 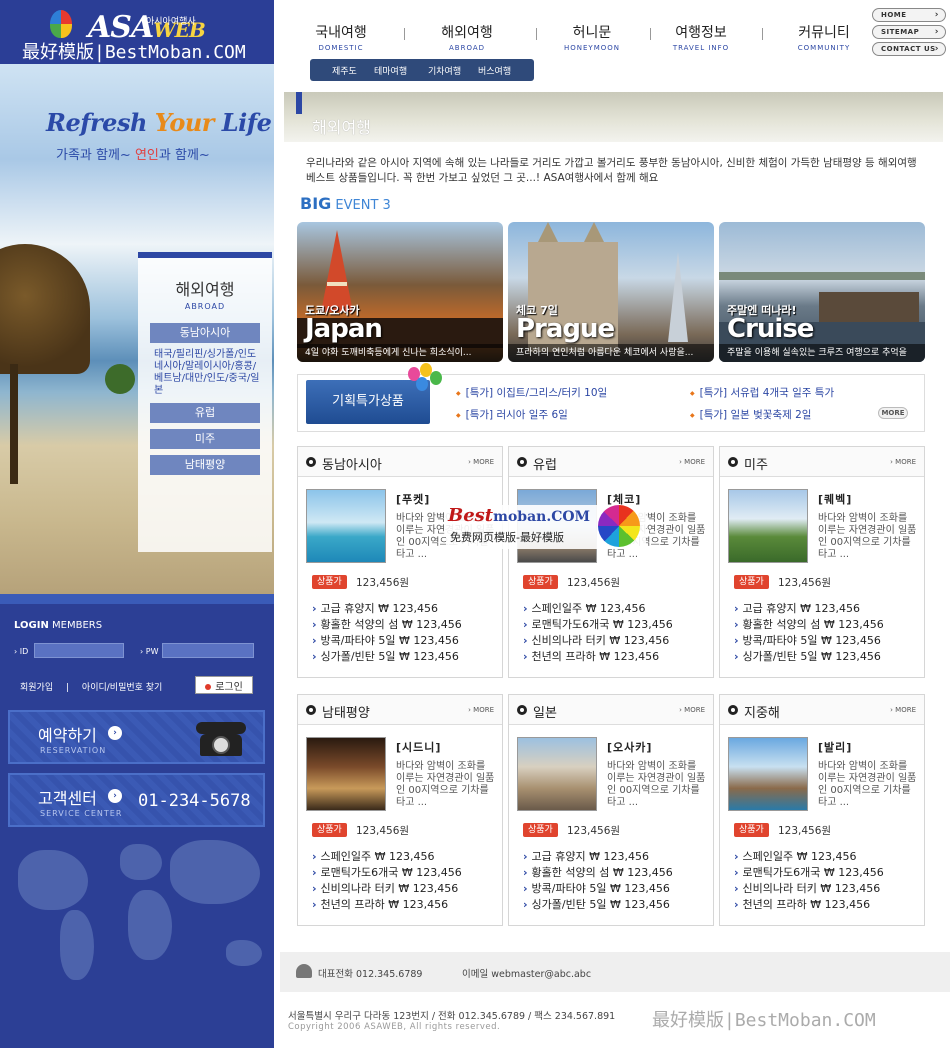 What do you see at coordinates (467, 37) in the screenshot?
I see `gnb-abroad: 해외여행 ABROAD` at bounding box center [467, 37].